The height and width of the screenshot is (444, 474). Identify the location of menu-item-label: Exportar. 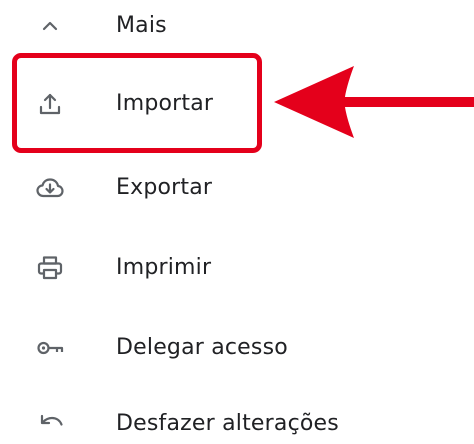
(164, 187).